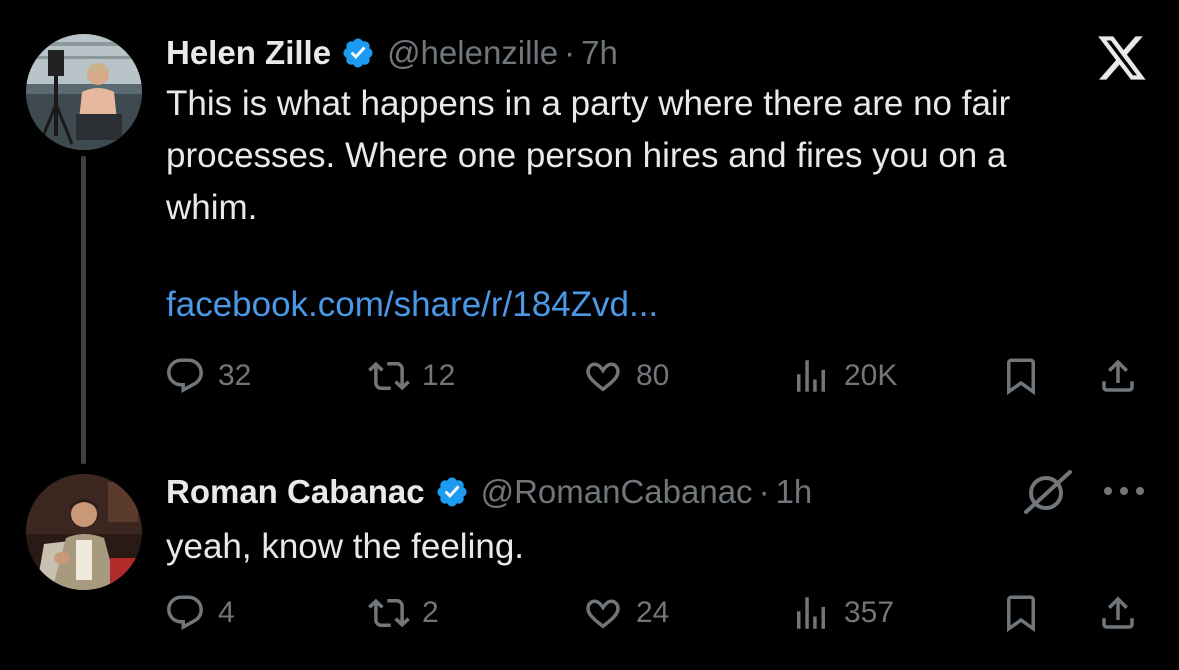  What do you see at coordinates (1124, 491) in the screenshot?
I see `more-icon` at bounding box center [1124, 491].